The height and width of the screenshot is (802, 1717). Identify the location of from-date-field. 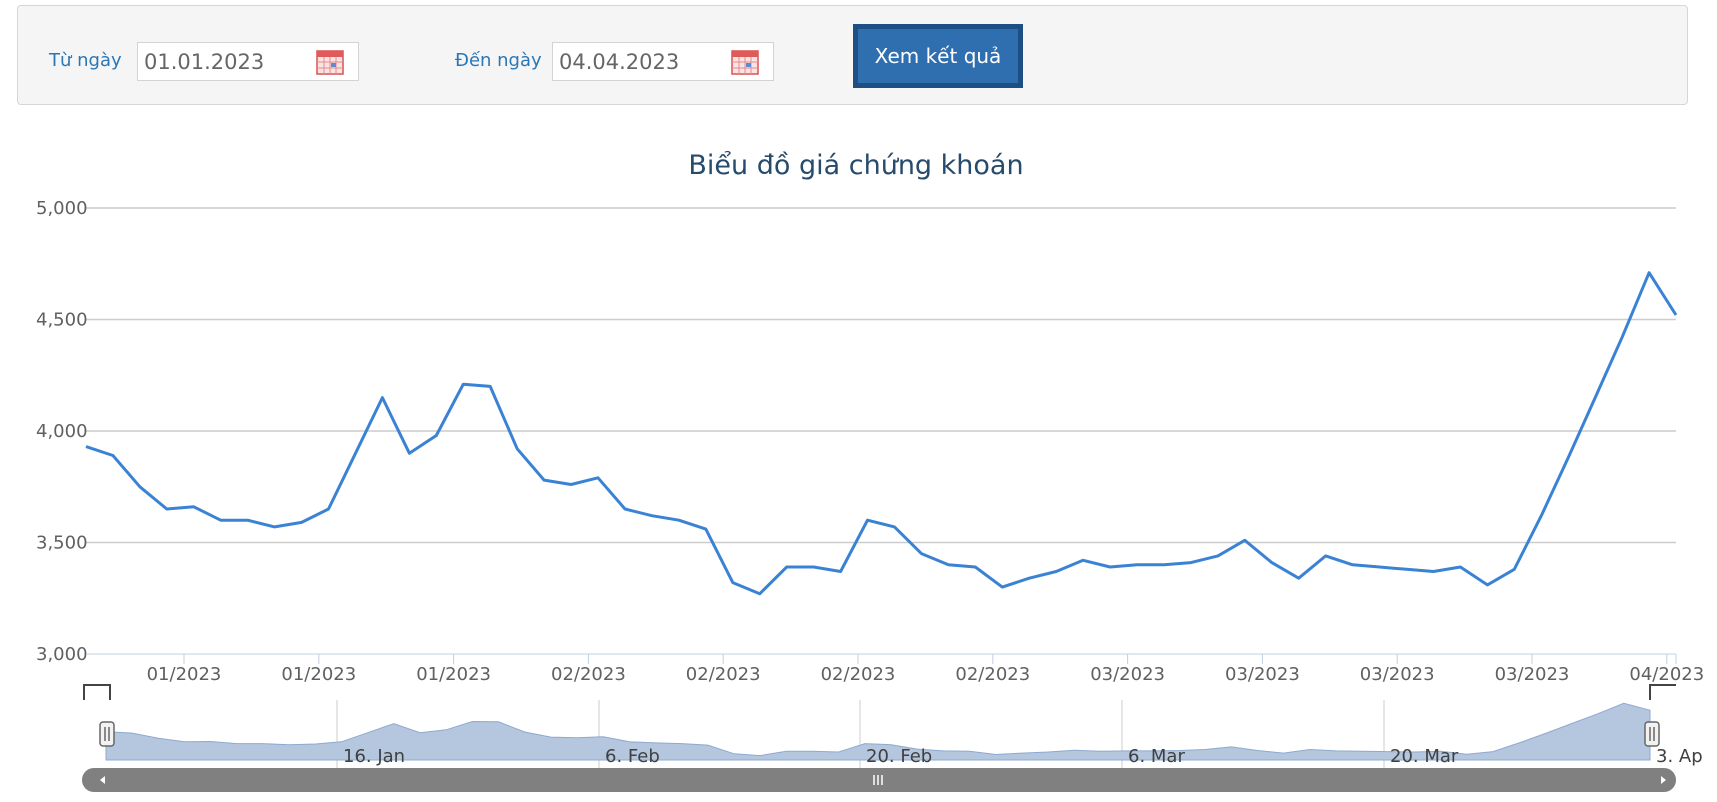
(248, 61).